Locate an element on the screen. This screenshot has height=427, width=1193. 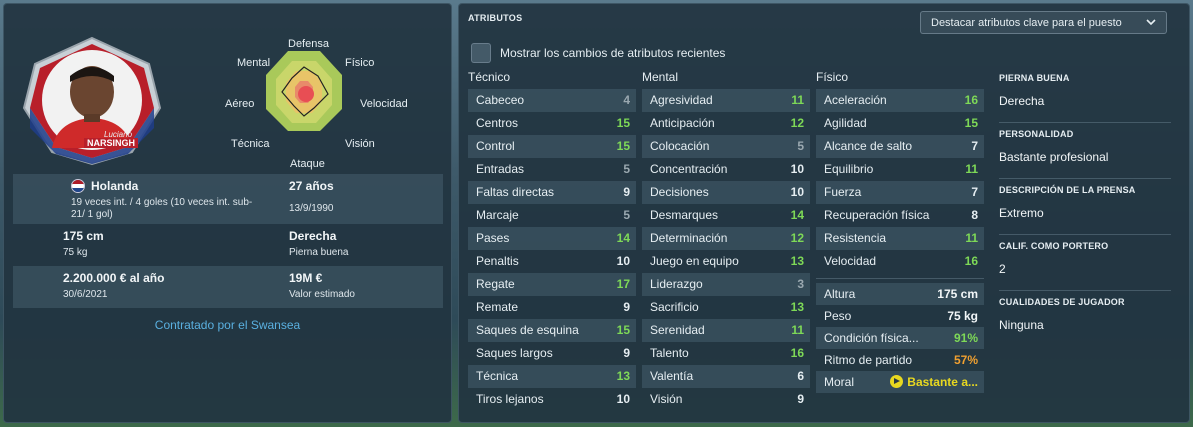
attribute-row: Tiros lejanos 10 is located at coordinates (552, 399).